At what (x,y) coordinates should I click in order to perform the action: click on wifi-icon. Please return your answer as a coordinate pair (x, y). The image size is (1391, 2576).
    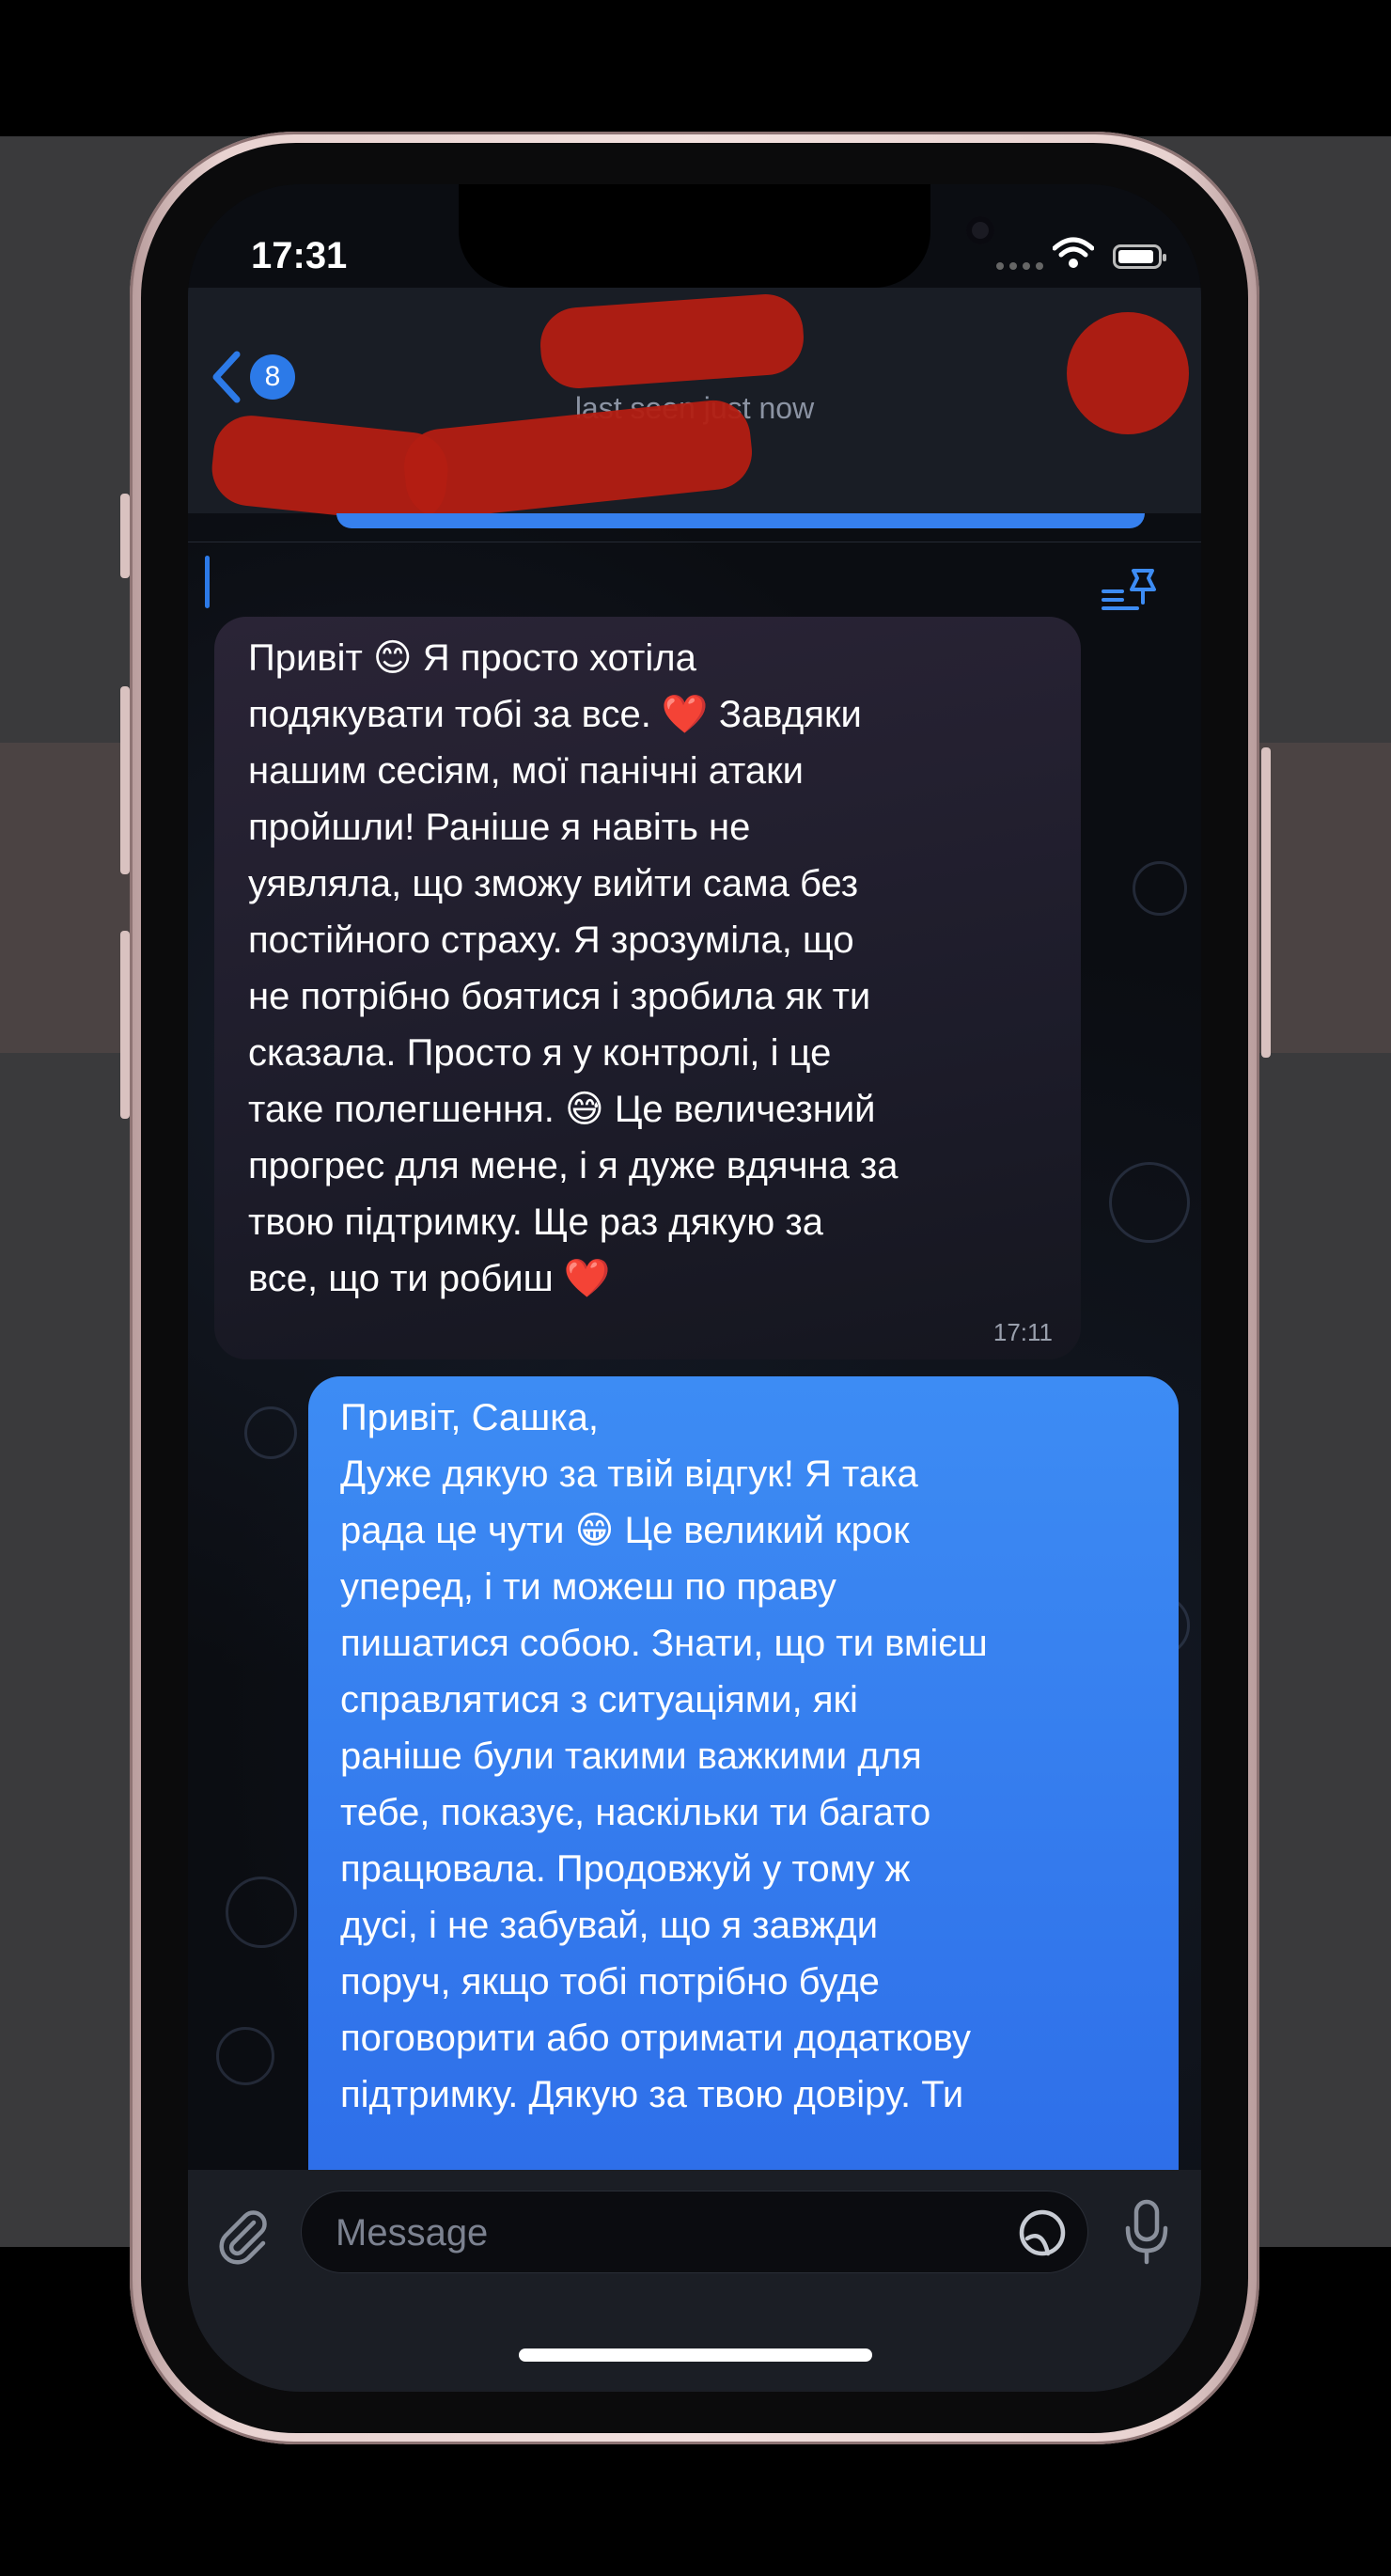
    Looking at the image, I should click on (1073, 256).